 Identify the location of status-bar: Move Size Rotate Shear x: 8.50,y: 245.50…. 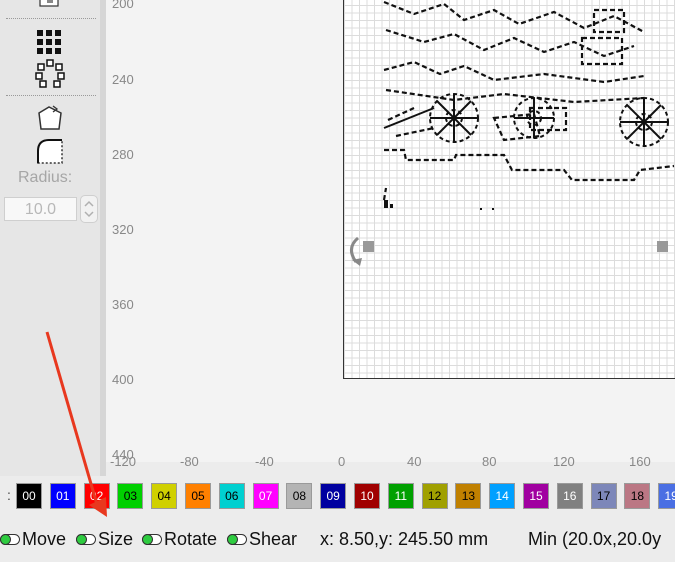
(337, 541).